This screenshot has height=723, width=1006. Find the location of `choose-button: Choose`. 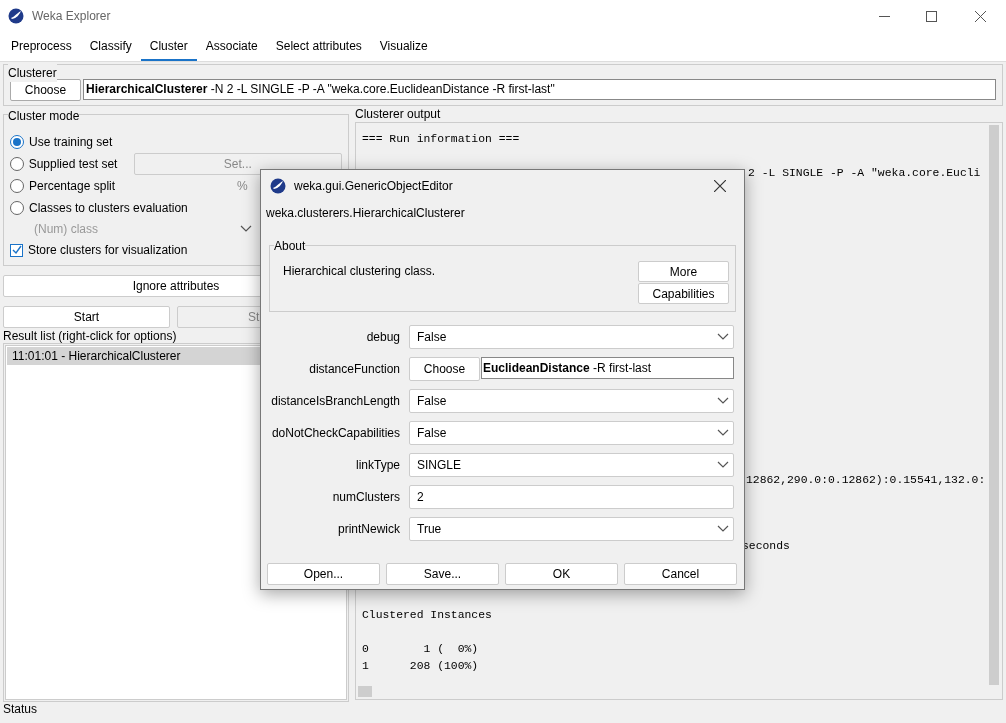

choose-button: Choose is located at coordinates (444, 369).